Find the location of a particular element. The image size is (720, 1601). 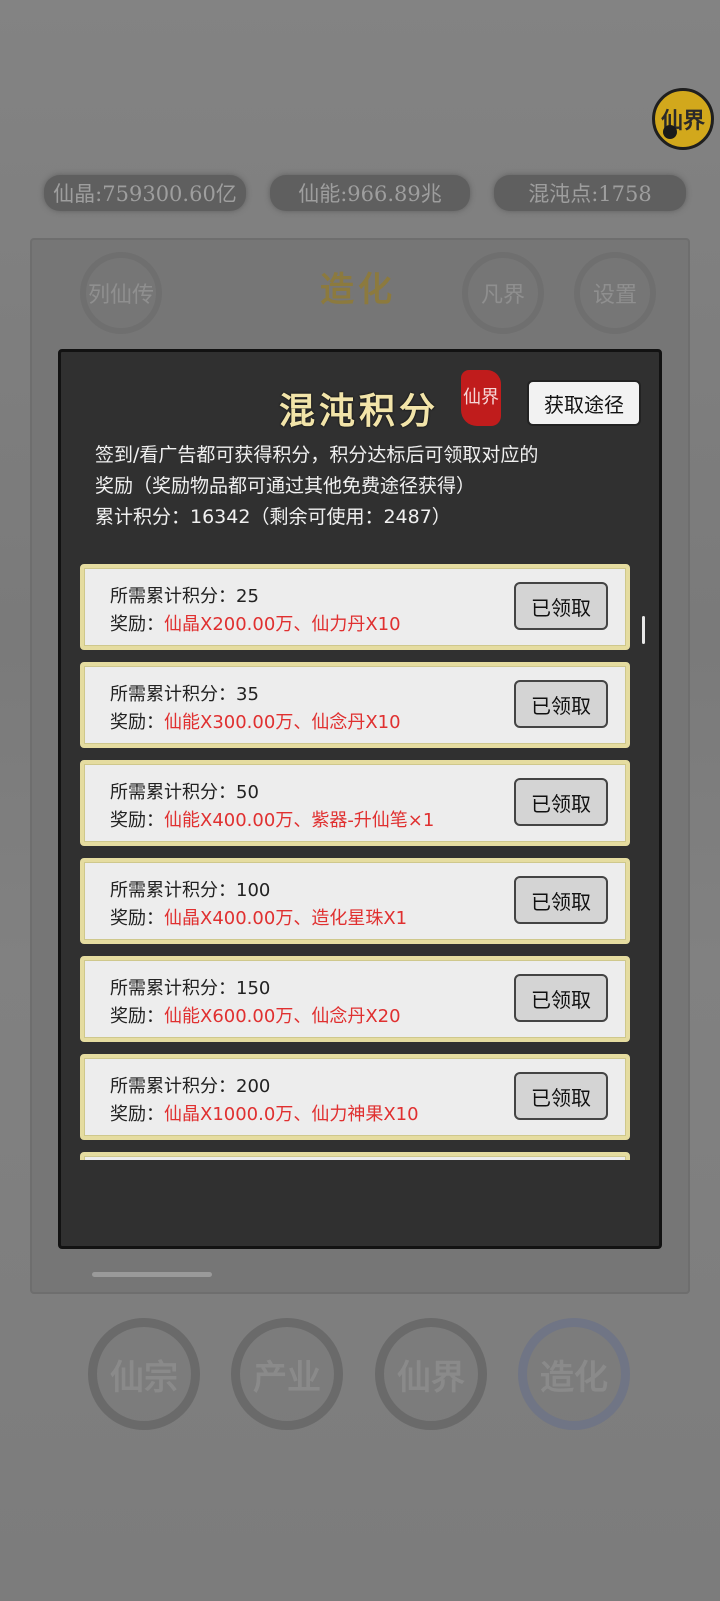

total-points: 累计积分：16342（剩余可使用：2487） is located at coordinates (273, 517).